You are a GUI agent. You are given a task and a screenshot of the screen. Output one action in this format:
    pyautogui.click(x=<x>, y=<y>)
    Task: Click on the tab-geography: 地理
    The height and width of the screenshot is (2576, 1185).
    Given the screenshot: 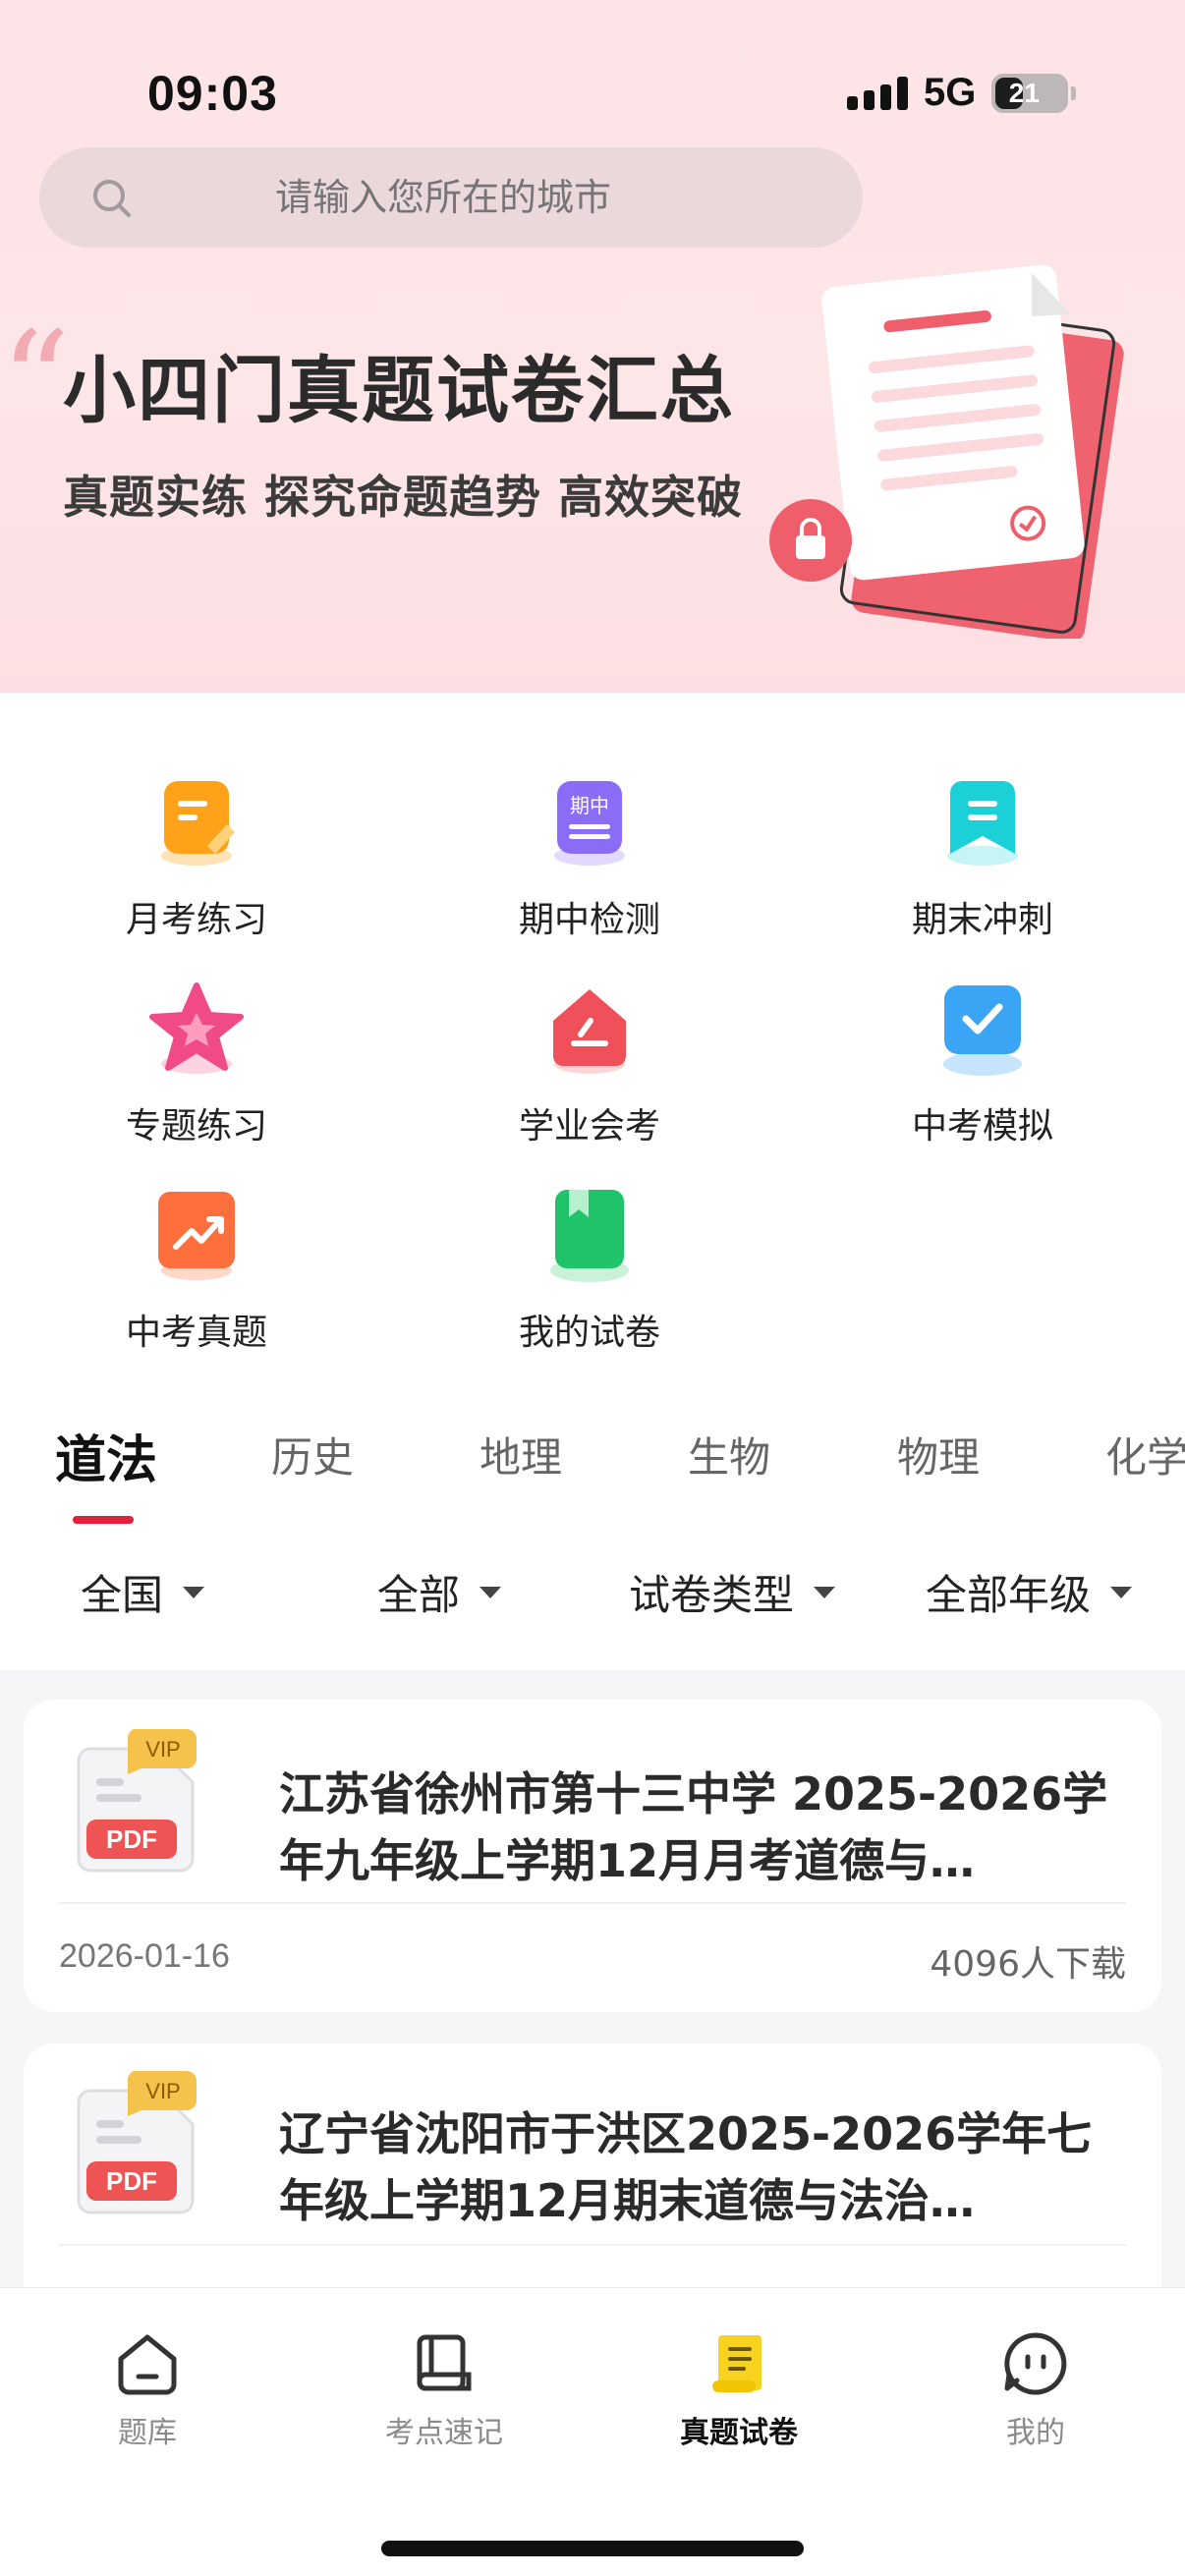 What is the action you would take?
    pyautogui.click(x=521, y=1454)
    